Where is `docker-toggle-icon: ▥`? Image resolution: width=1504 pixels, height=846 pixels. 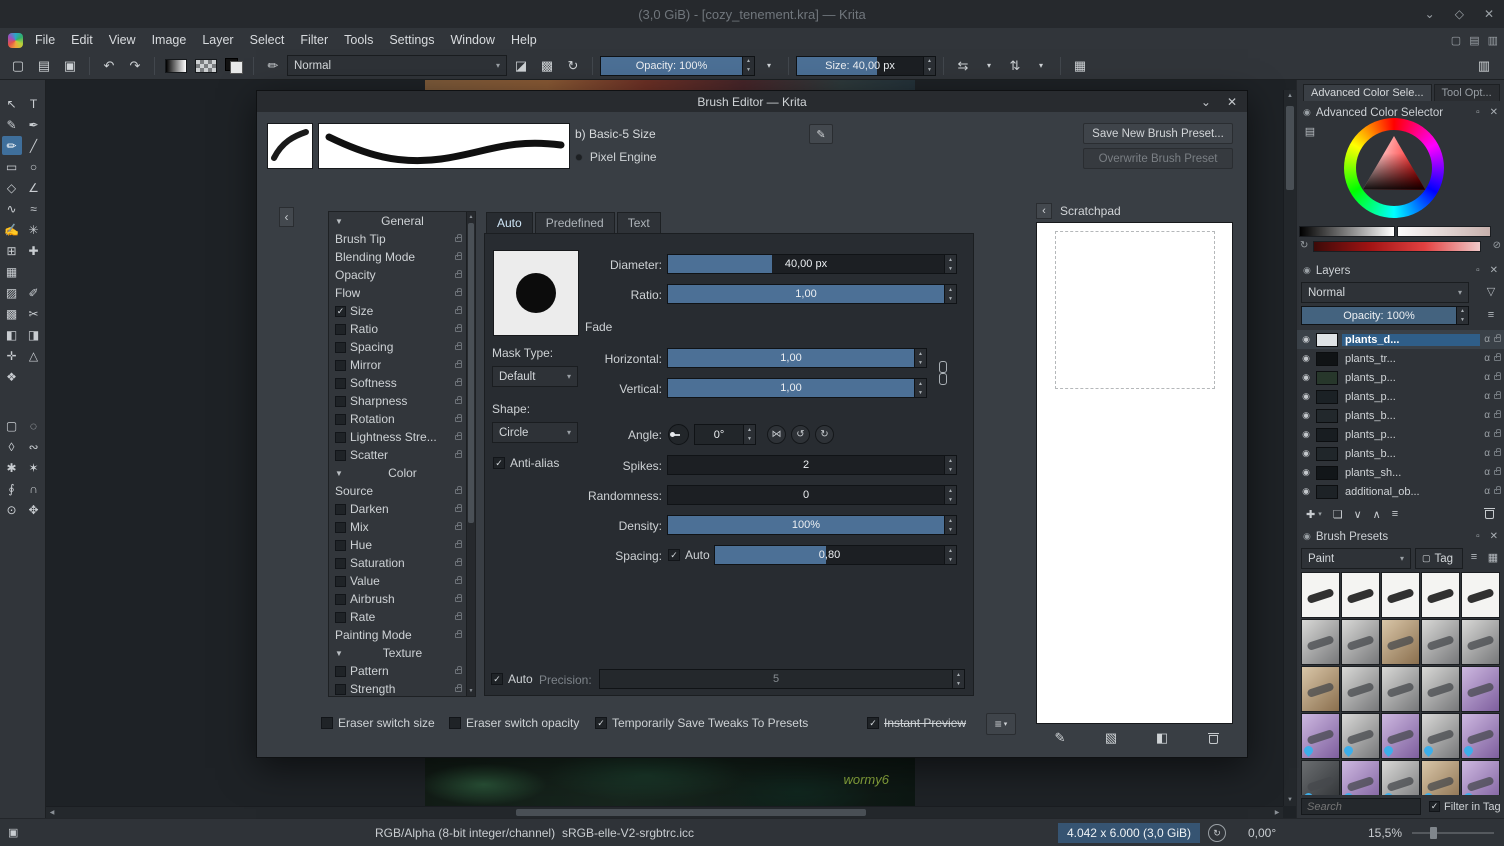 docker-toggle-icon: ▥ is located at coordinates (1493, 40).